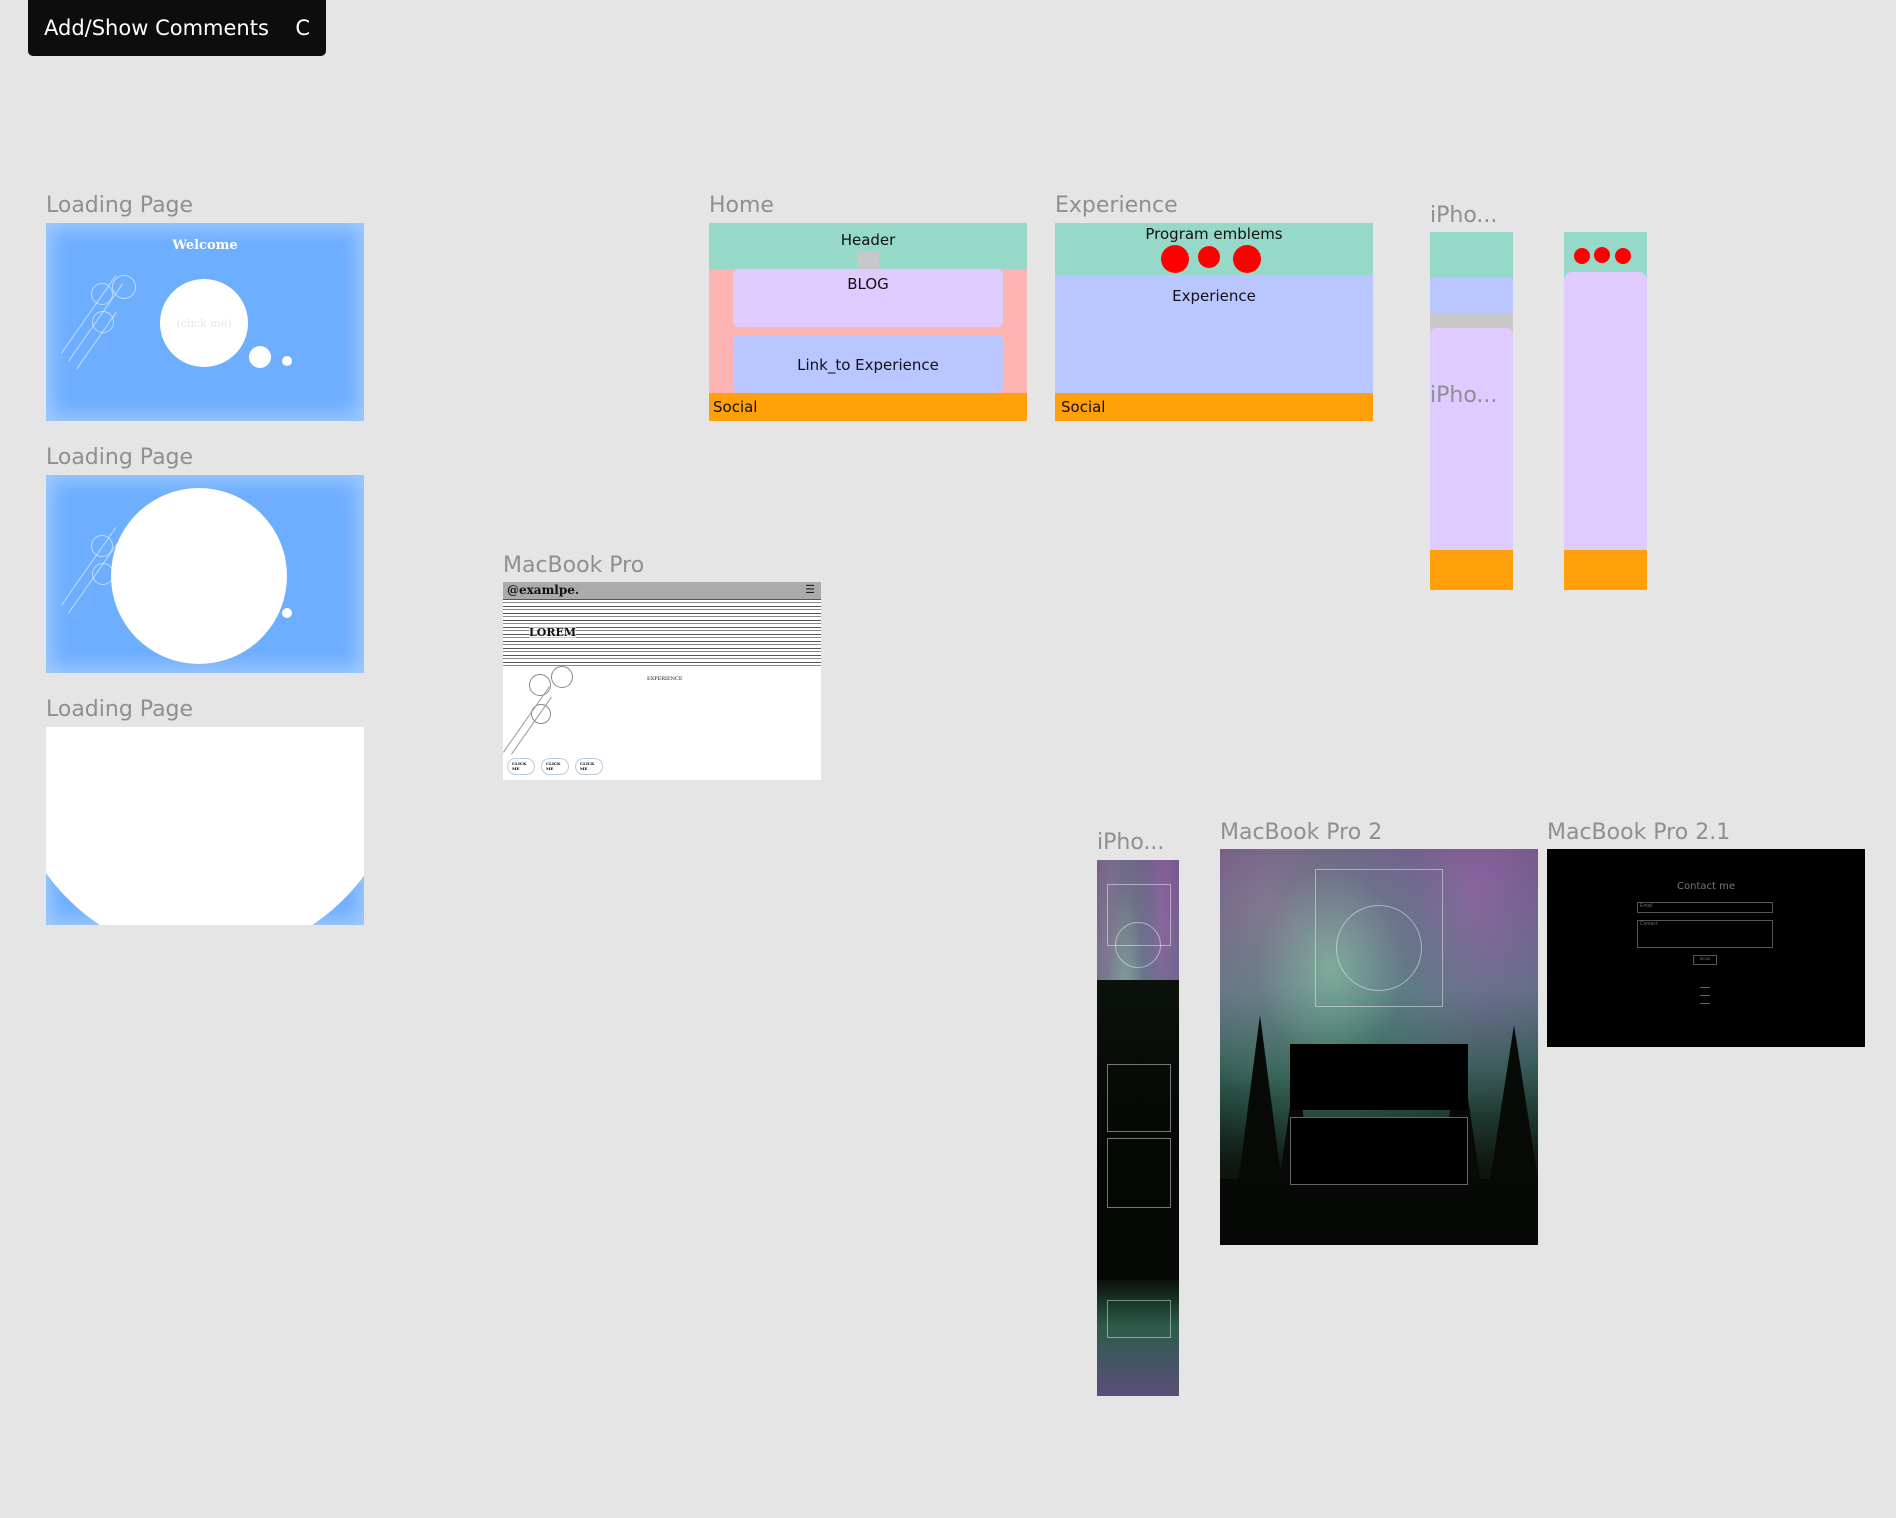  What do you see at coordinates (1139, 1173) in the screenshot?
I see `experience-box` at bounding box center [1139, 1173].